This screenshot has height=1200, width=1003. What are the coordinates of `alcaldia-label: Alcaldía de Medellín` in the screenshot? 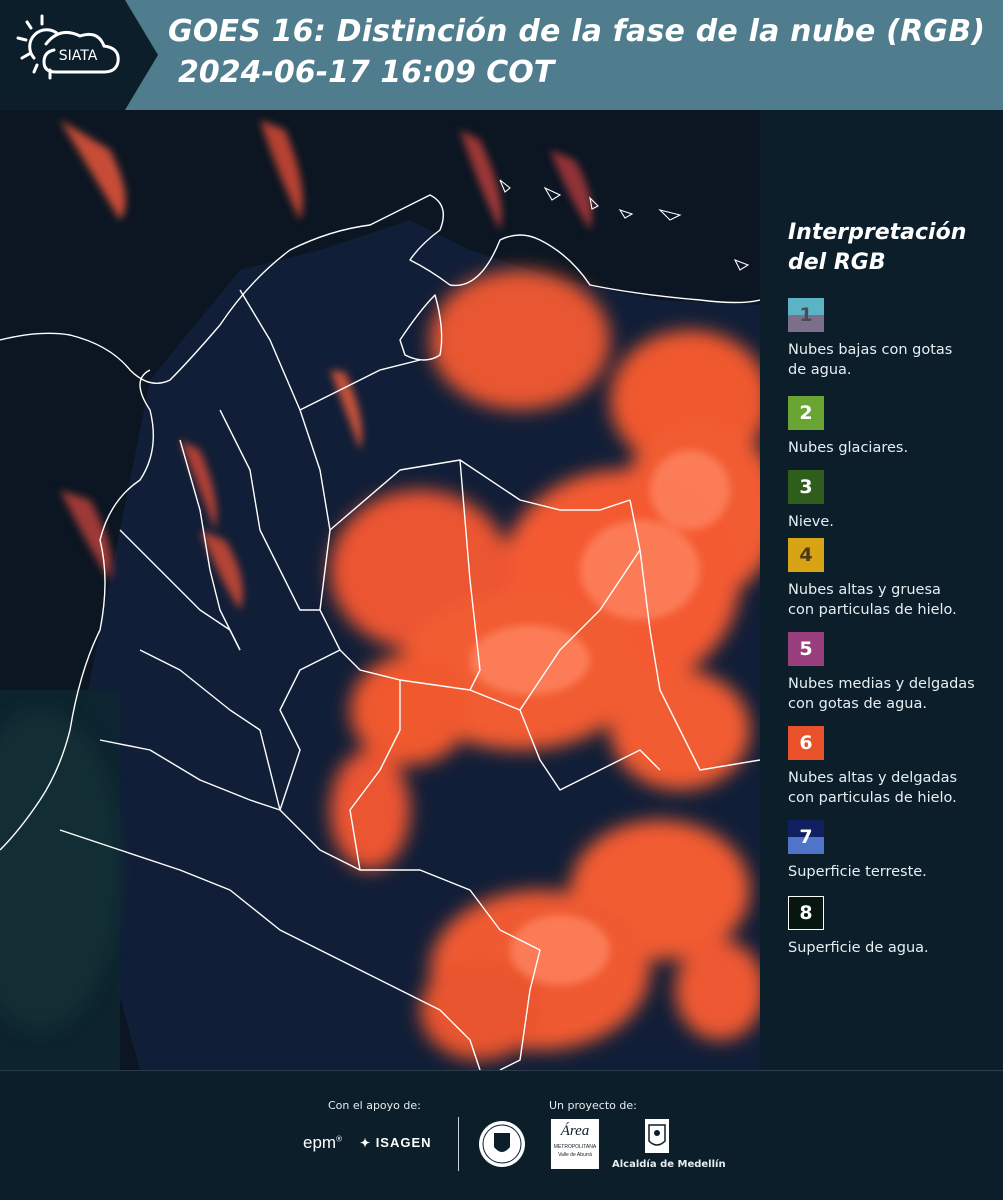 It's located at (669, 1164).